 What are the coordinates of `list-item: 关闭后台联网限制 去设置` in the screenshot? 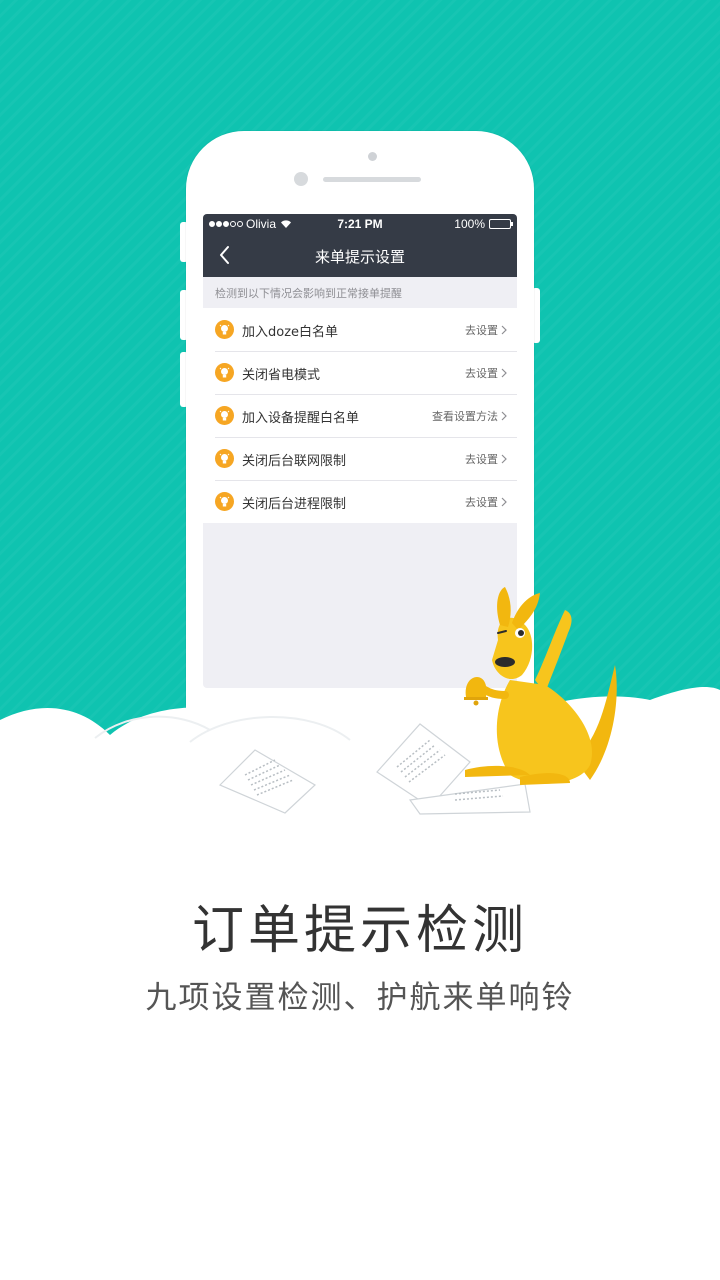 It's located at (360, 458).